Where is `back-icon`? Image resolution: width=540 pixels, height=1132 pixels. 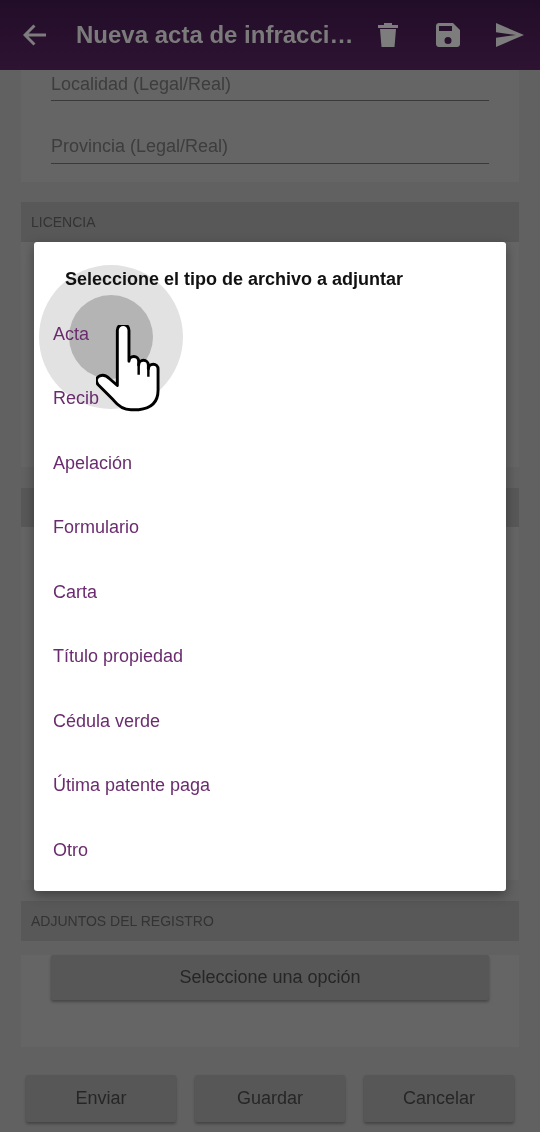 back-icon is located at coordinates (35, 35).